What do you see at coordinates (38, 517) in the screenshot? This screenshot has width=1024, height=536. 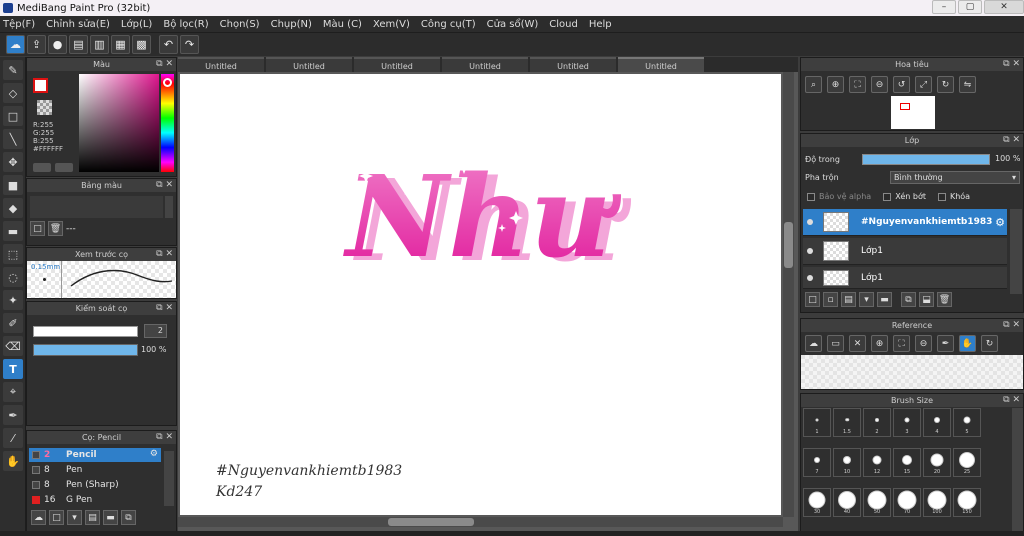 I see `cloud-brush-icon: ☁` at bounding box center [38, 517].